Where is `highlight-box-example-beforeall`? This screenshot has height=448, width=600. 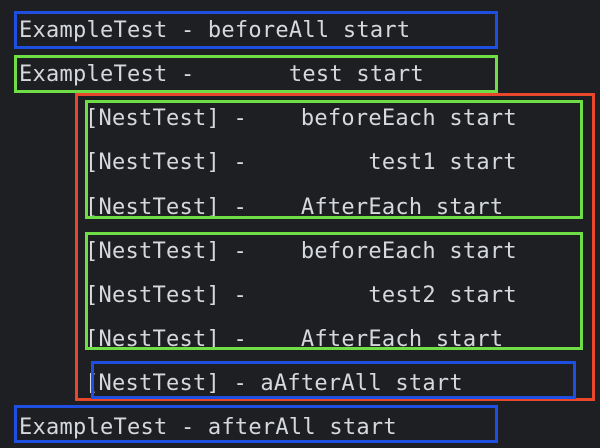 highlight-box-example-beforeall is located at coordinates (256, 30).